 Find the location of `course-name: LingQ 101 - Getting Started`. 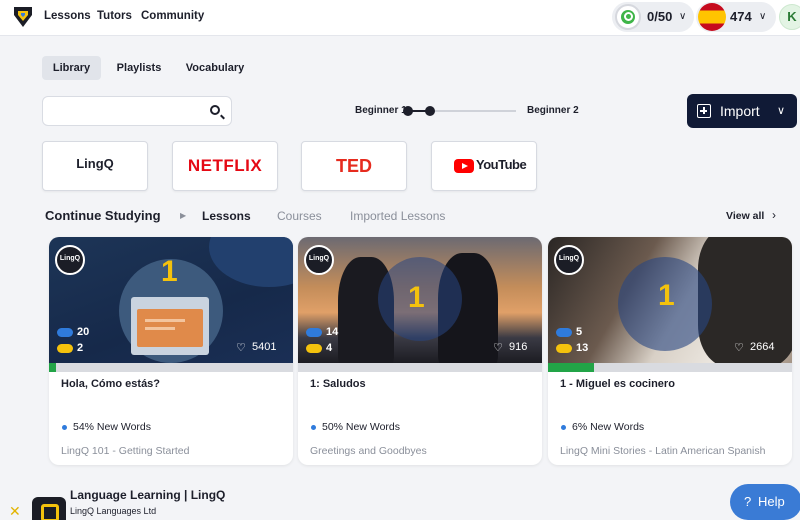

course-name: LingQ 101 - Getting Started is located at coordinates (125, 451).